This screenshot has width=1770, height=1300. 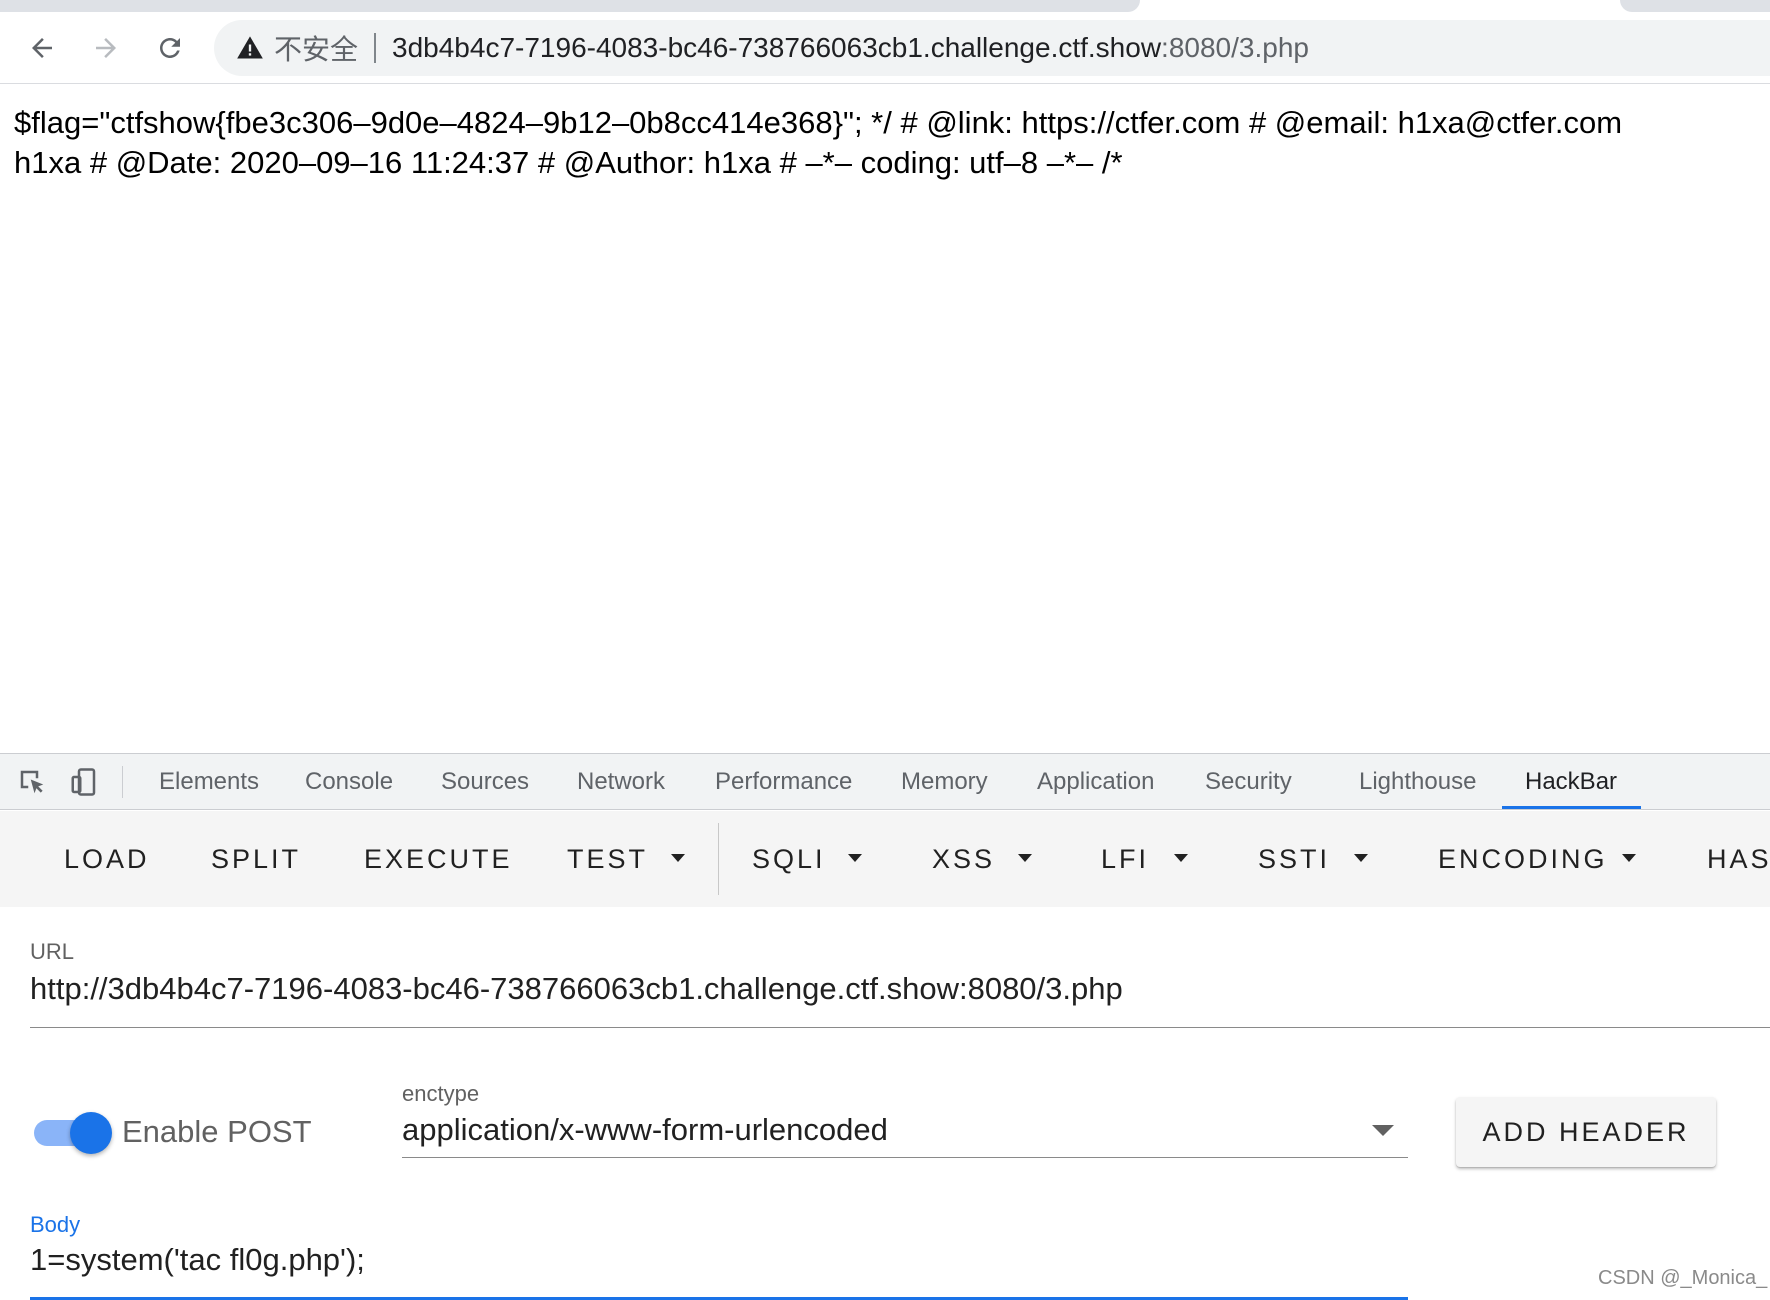 I want to click on device-toolbar-icon, so click(x=84, y=782).